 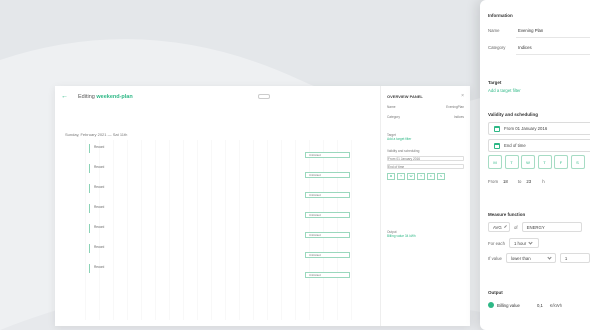 What do you see at coordinates (495, 162) in the screenshot?
I see `day-toggle-mon: M` at bounding box center [495, 162].